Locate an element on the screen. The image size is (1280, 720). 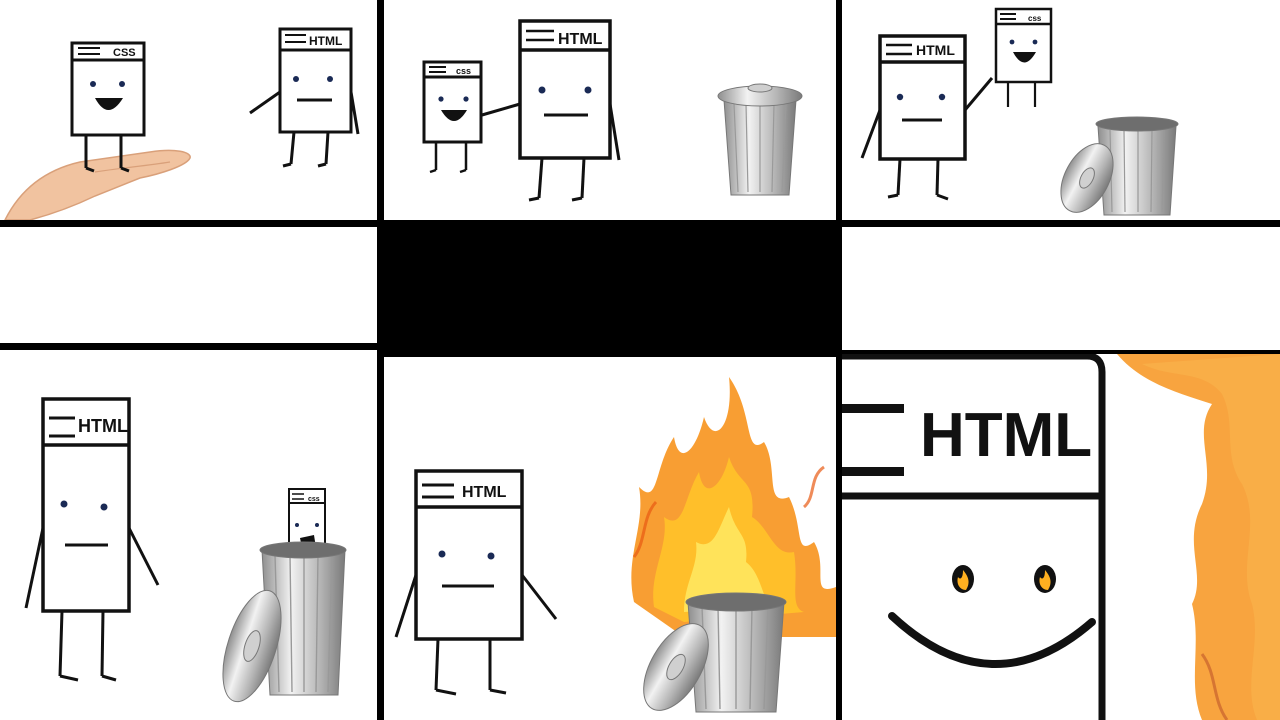
panel-6-empty is located at coordinates (1061, 288).